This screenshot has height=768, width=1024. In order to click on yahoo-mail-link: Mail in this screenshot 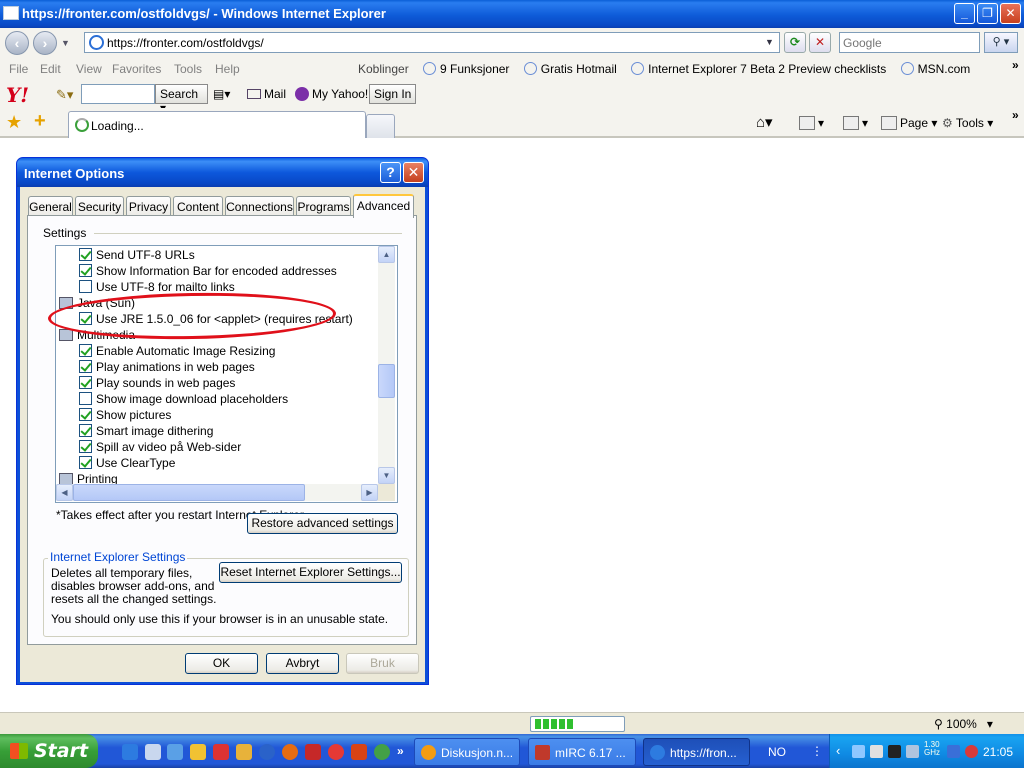, I will do `click(266, 94)`.